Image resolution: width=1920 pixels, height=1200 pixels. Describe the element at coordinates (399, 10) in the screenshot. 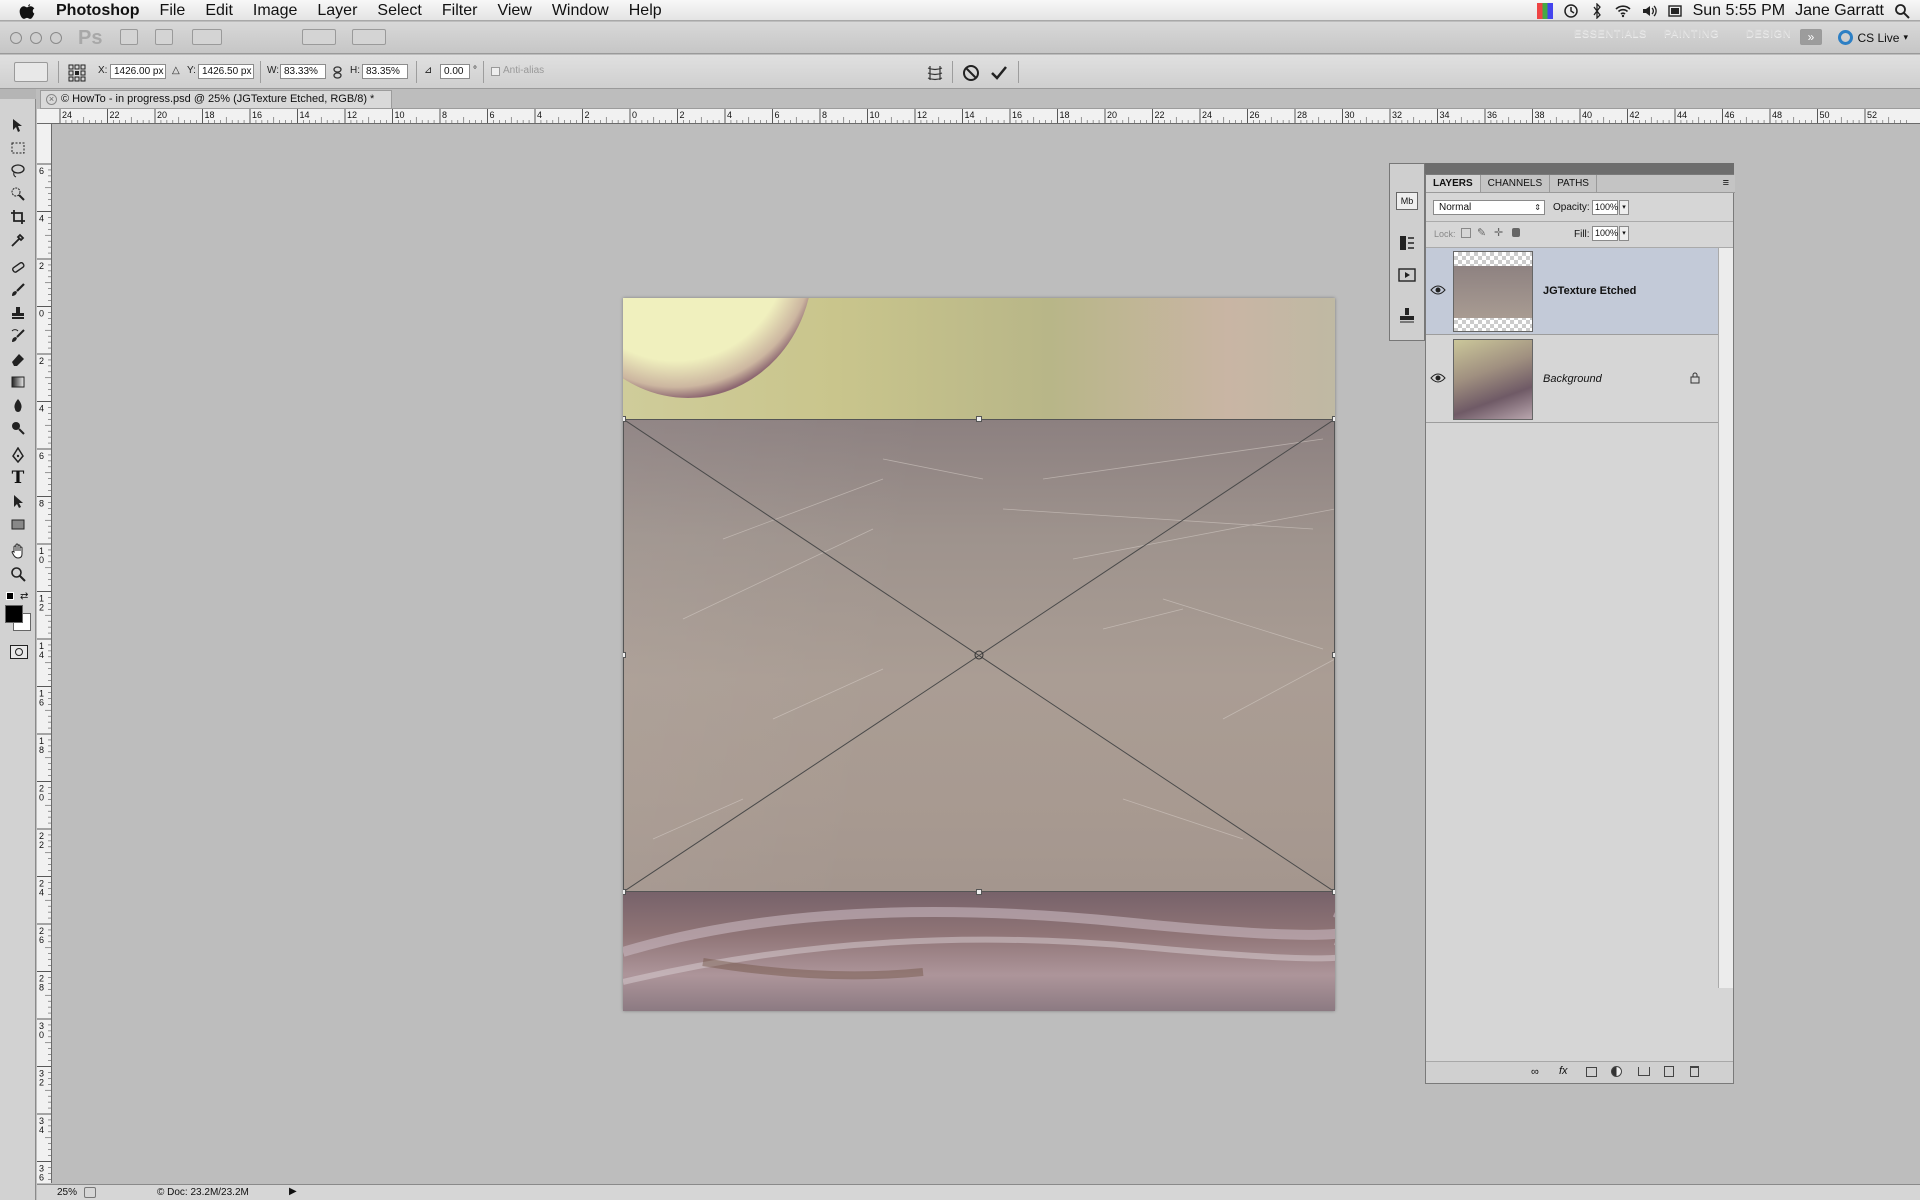

I see `menu-select: Select` at that location.